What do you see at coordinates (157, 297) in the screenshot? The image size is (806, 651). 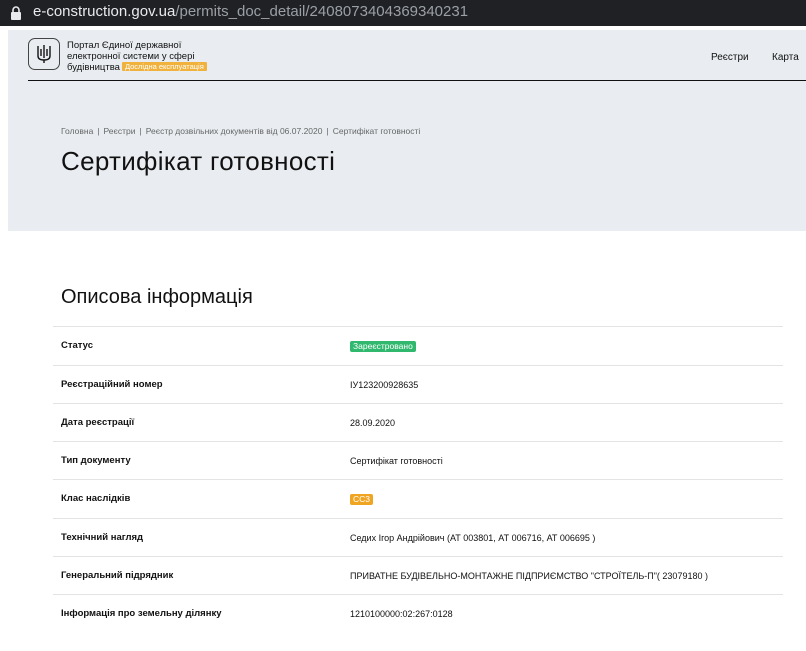 I see `section-title: Описова інформація` at bounding box center [157, 297].